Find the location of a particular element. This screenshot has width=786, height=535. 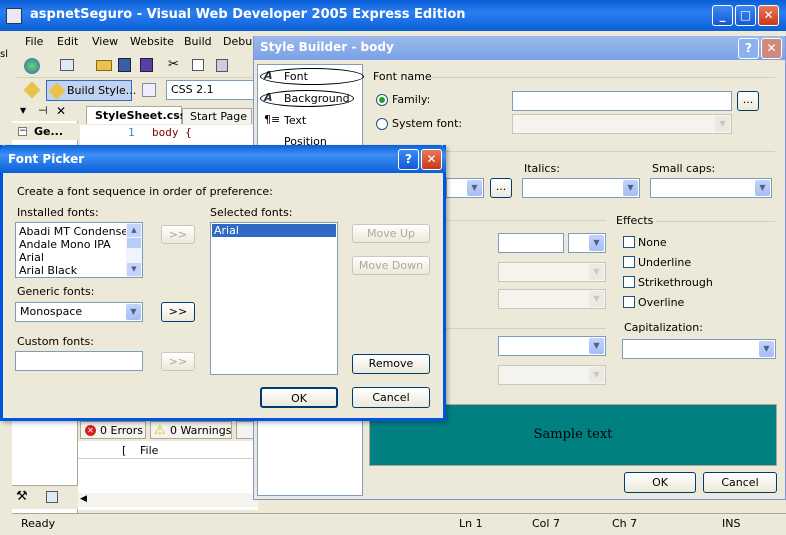

installed-font-item: Andale Mono IPA is located at coordinates (65, 244).